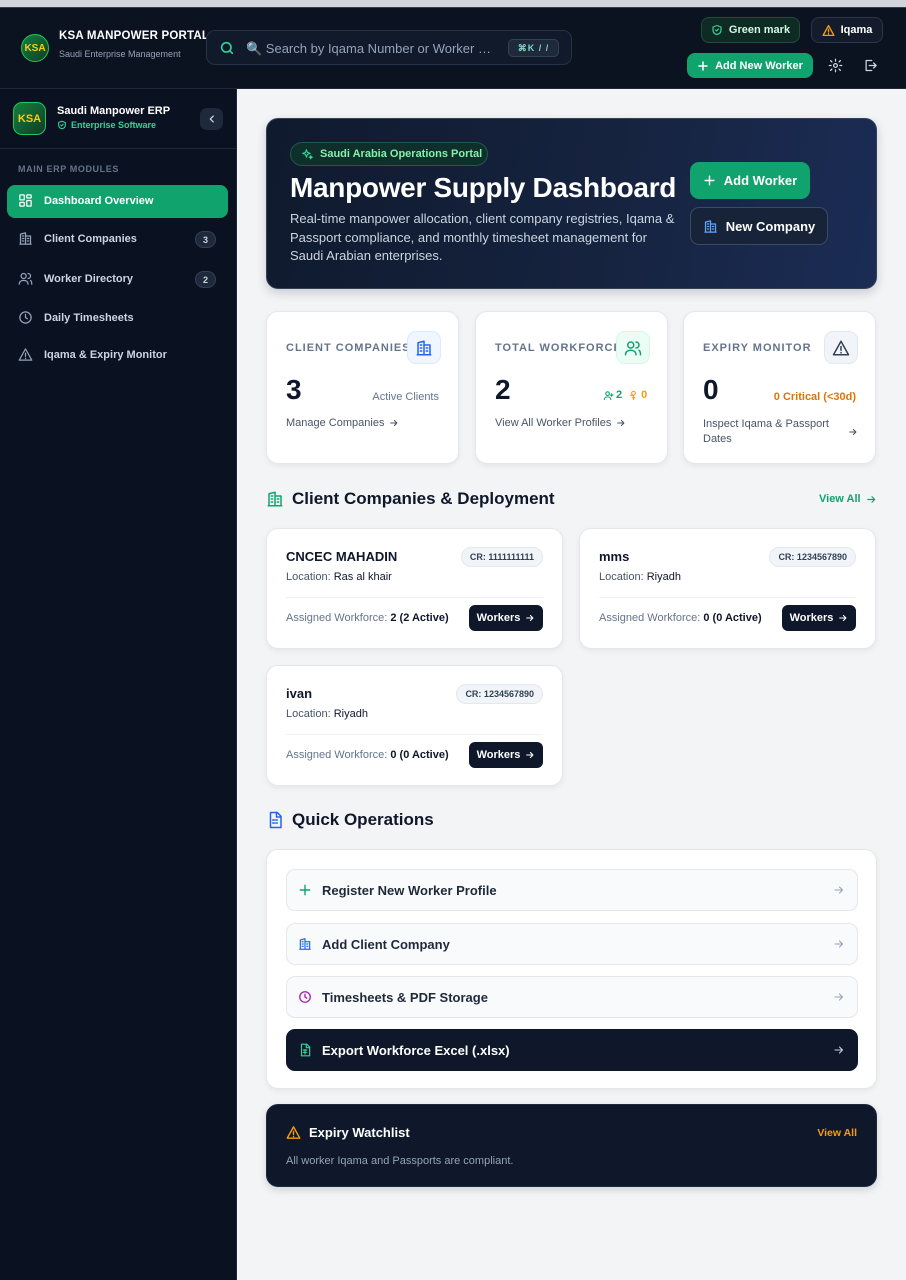 This screenshot has height=1280, width=906. Describe the element at coordinates (114, 111) in the screenshot. I see `sidebar-title: Saudi Manpower ERP` at that location.